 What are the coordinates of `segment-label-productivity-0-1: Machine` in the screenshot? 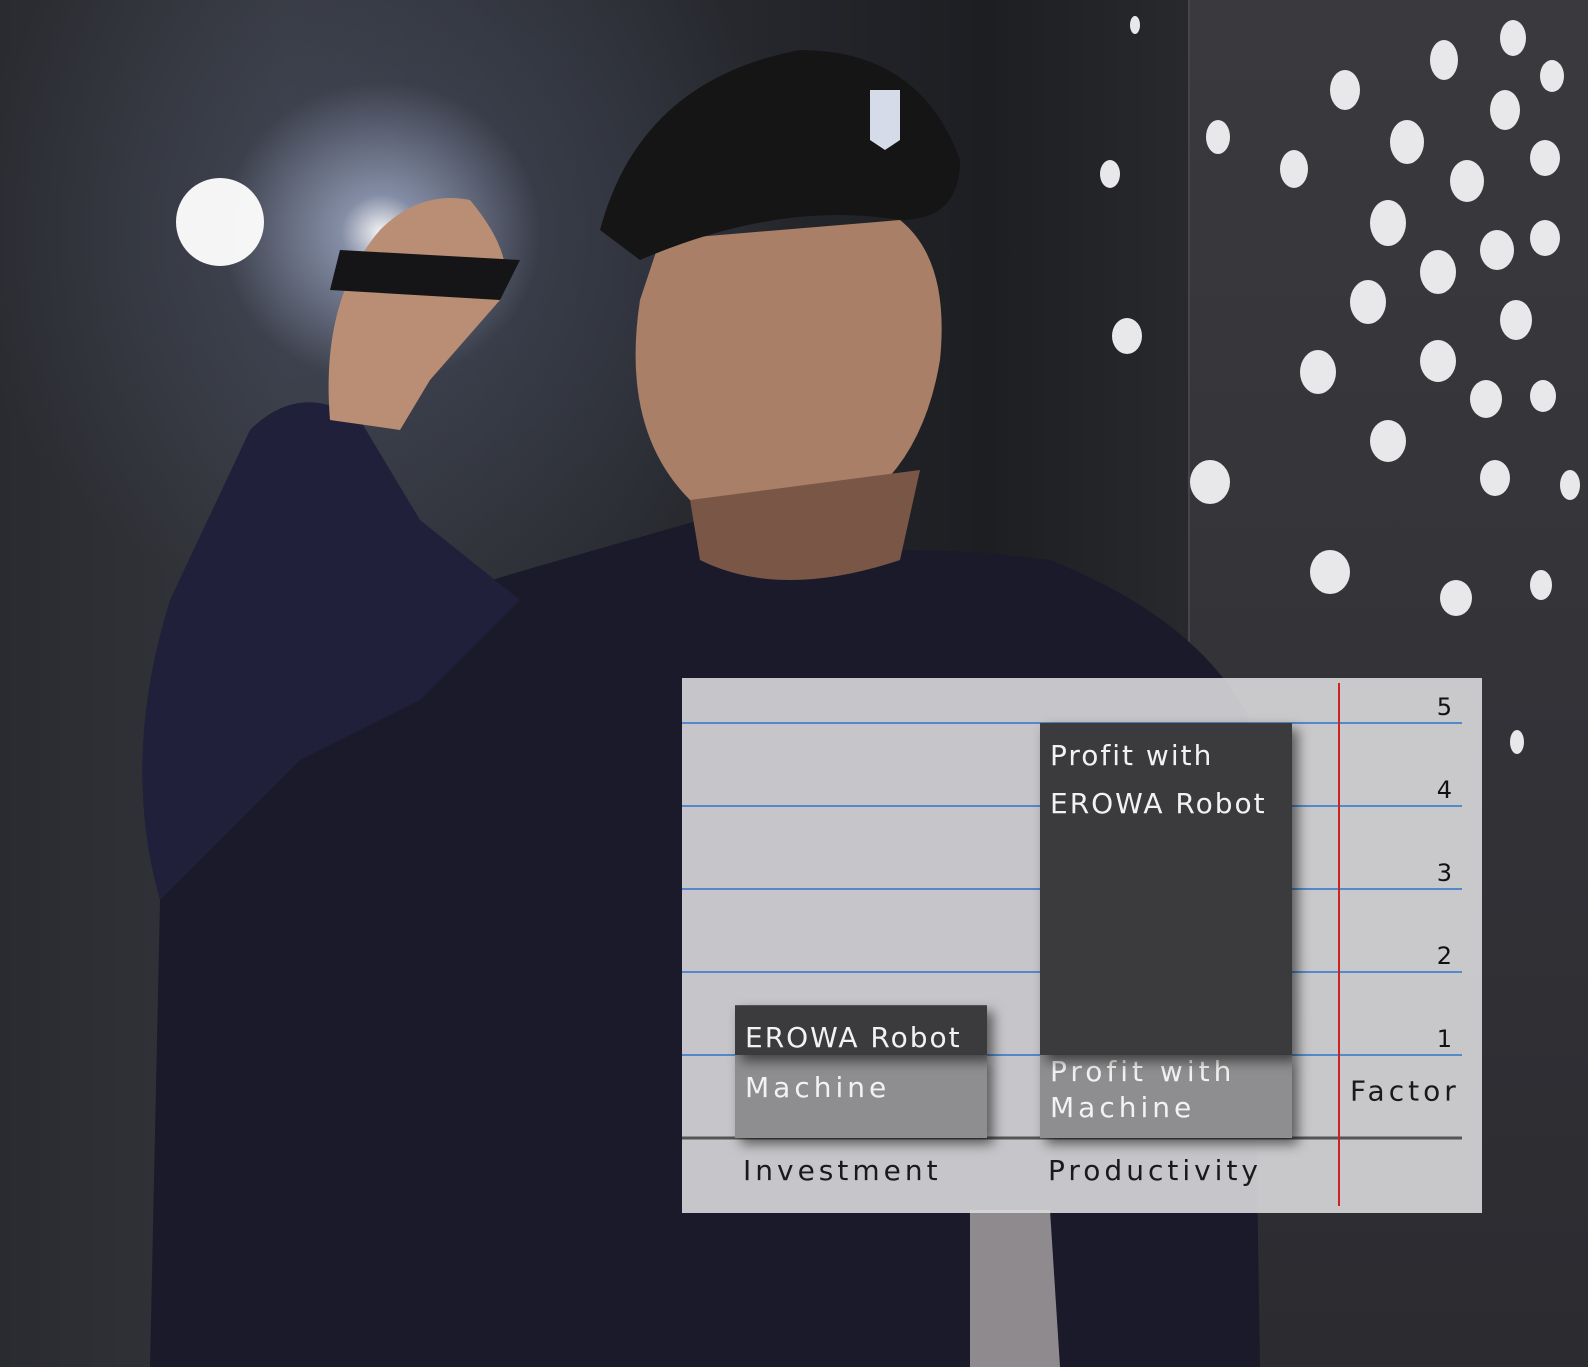 It's located at (1122, 1107).